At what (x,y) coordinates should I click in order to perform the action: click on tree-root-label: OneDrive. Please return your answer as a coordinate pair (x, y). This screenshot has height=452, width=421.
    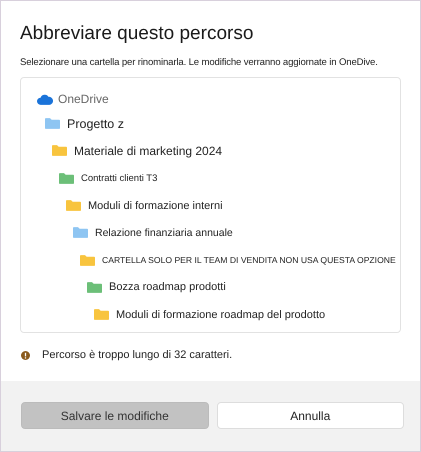
    Looking at the image, I should click on (83, 99).